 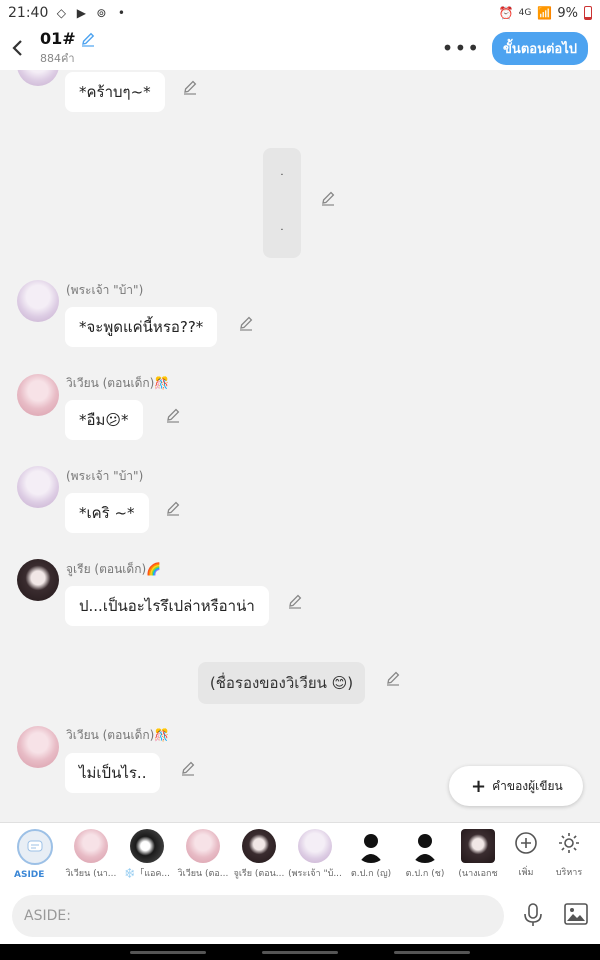 I want to click on edit-title-icon, so click(x=88, y=39).